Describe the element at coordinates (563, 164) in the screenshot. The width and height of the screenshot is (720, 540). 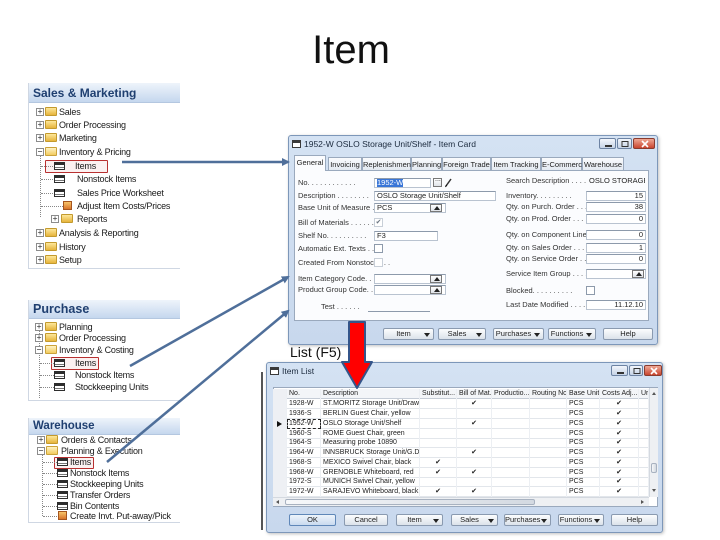
I see `tab-e-commerce: E-Commerce` at that location.